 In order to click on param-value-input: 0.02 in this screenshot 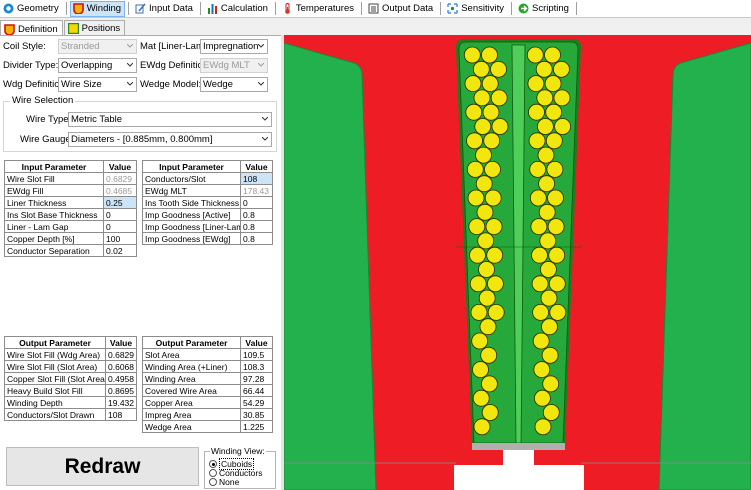, I will do `click(120, 250)`.